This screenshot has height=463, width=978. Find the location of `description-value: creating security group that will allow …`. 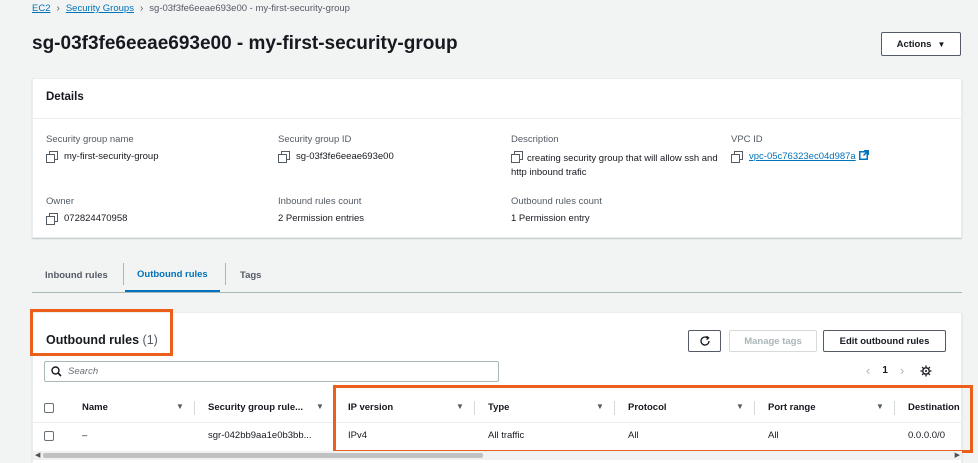

description-value: creating security group that will allow … is located at coordinates (614, 165).